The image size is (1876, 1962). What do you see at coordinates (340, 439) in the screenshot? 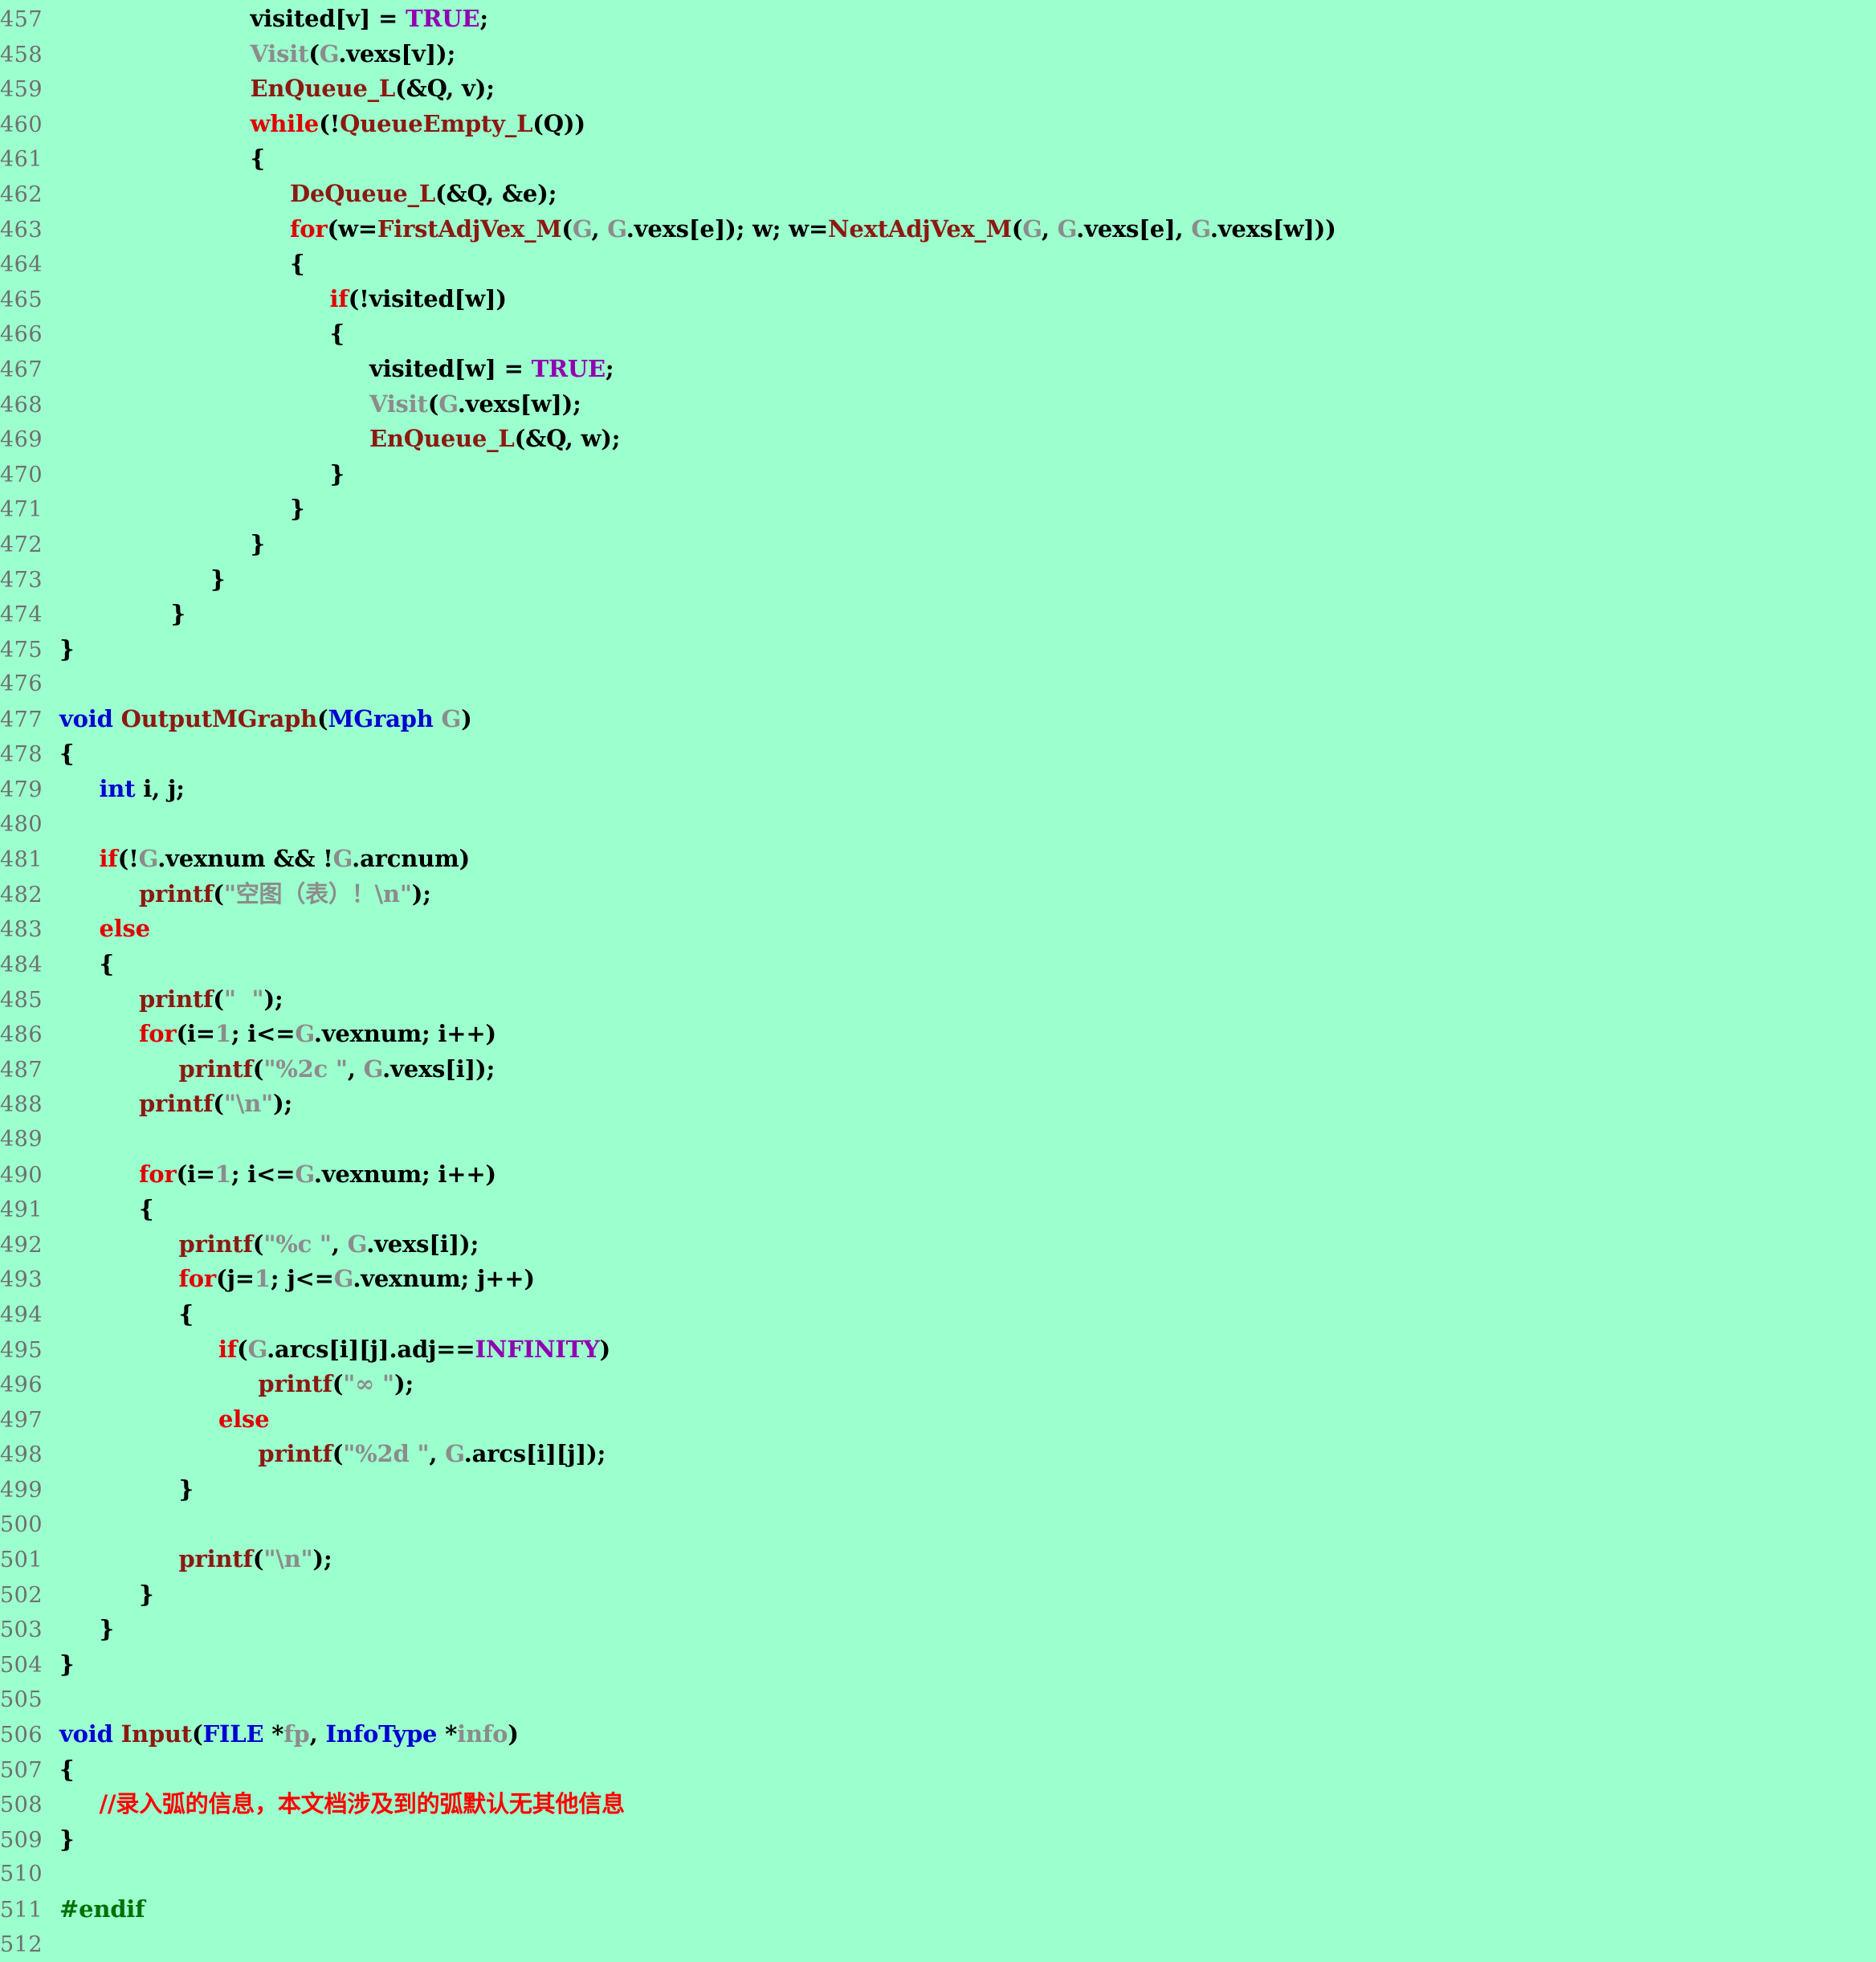
I see `code-text: EnQueue_L(&Q, w);` at bounding box center [340, 439].